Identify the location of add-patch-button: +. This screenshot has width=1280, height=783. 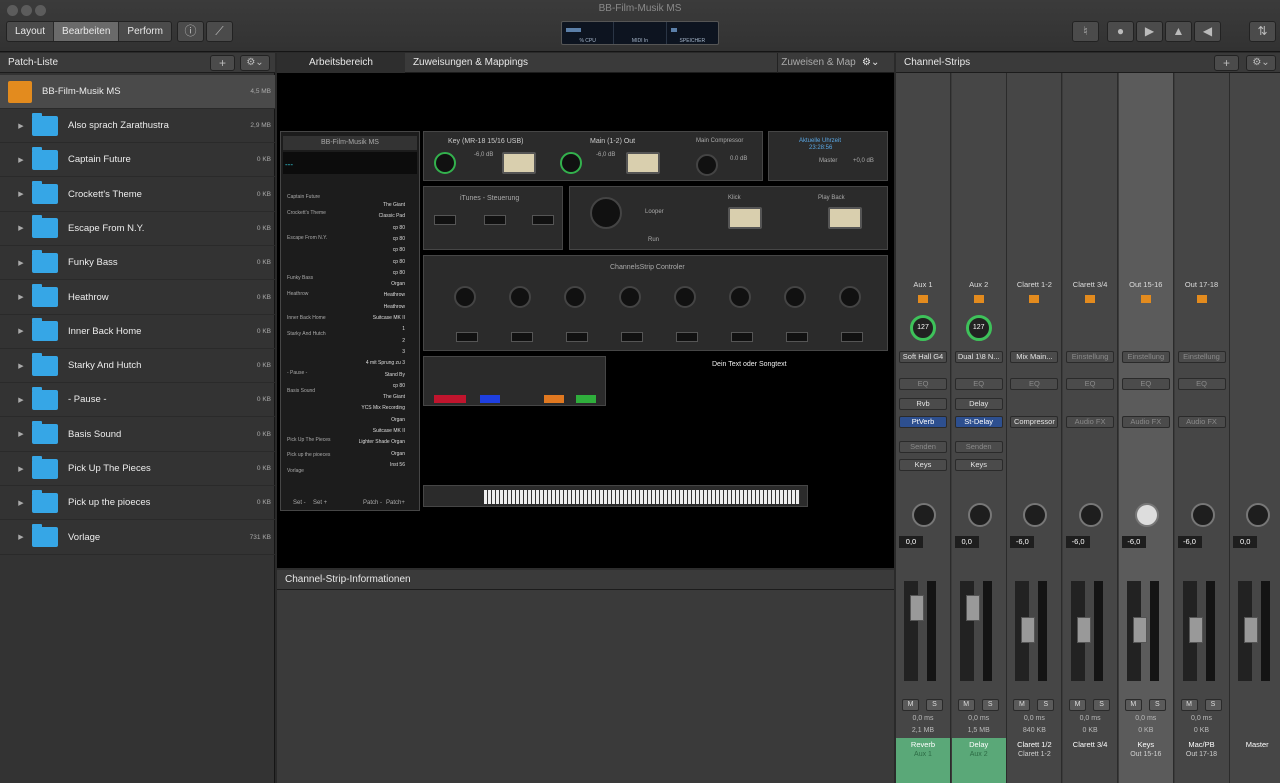
(222, 63).